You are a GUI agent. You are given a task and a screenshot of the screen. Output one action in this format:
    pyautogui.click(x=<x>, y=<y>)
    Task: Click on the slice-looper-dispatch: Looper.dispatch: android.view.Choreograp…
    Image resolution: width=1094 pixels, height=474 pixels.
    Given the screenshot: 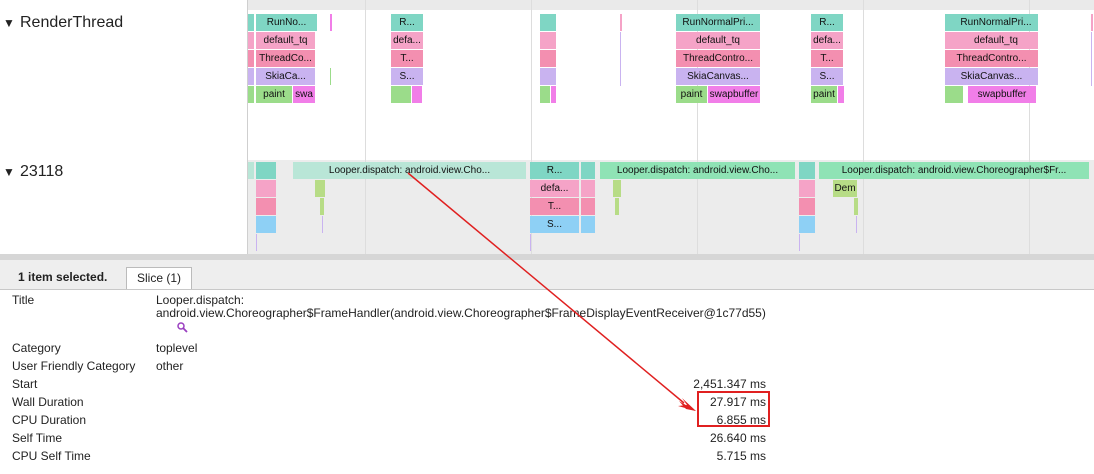 What is the action you would take?
    pyautogui.click(x=954, y=170)
    